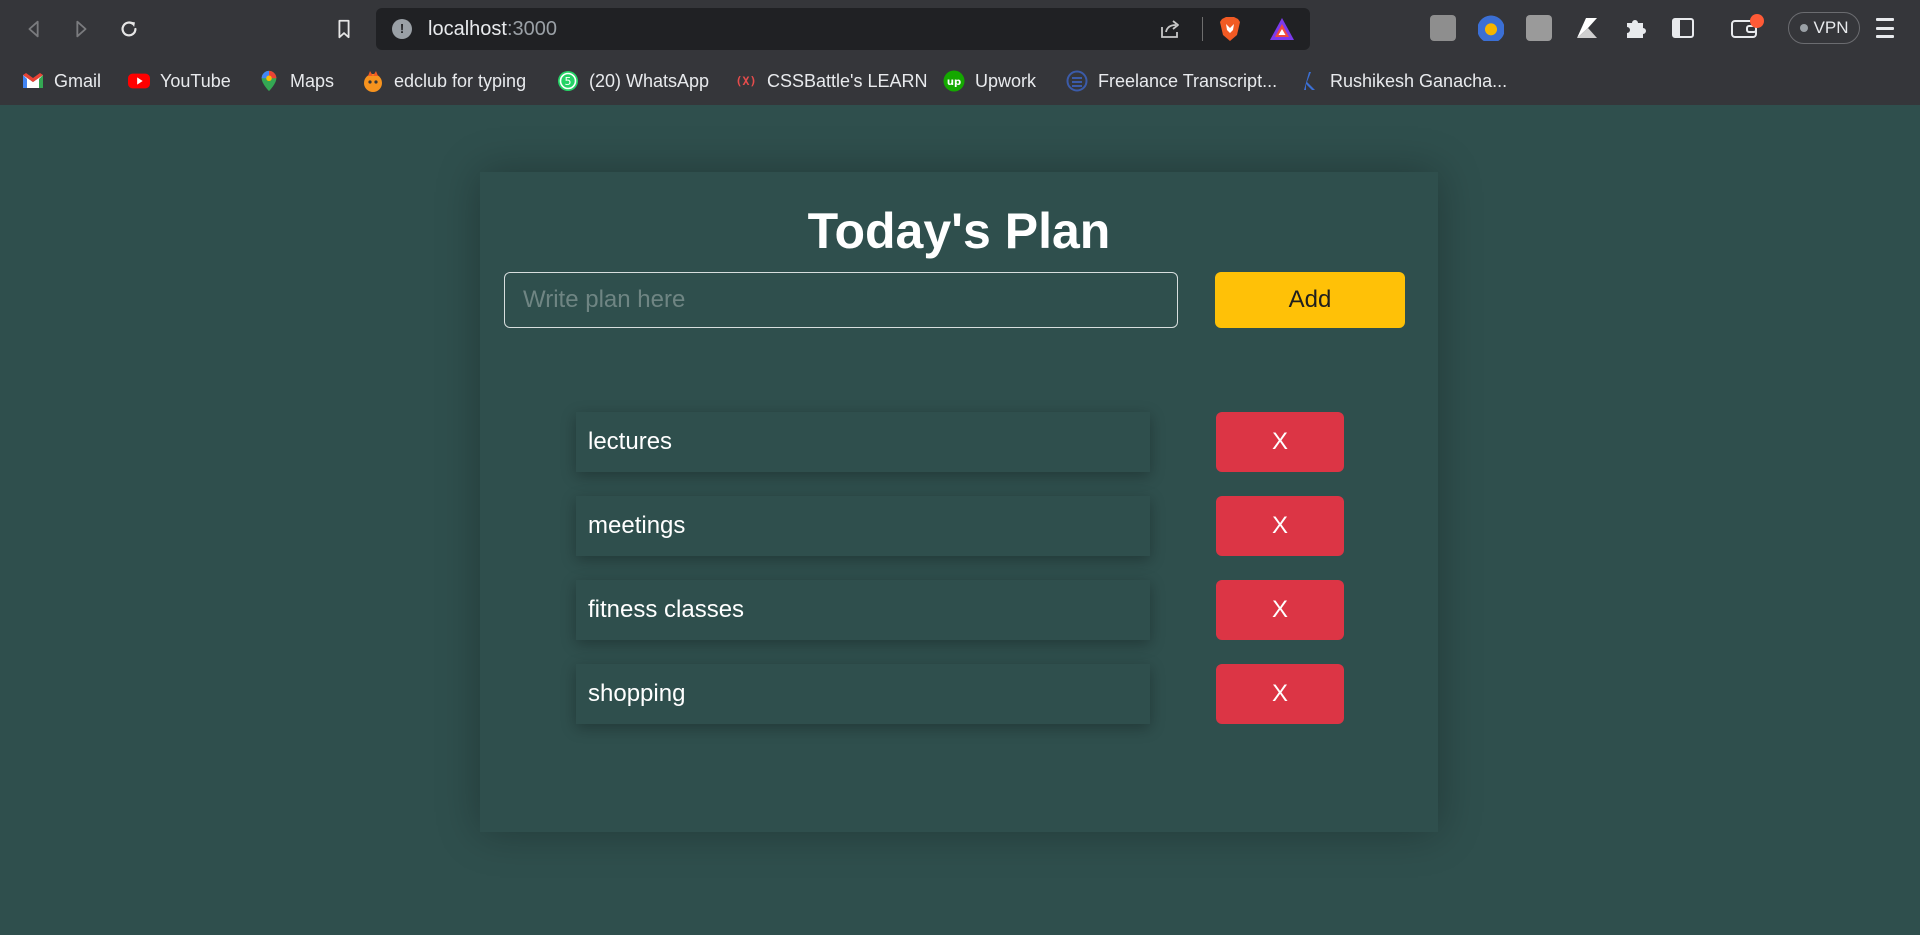 The height and width of the screenshot is (935, 1920). What do you see at coordinates (1170, 29) in the screenshot?
I see `share-icon` at bounding box center [1170, 29].